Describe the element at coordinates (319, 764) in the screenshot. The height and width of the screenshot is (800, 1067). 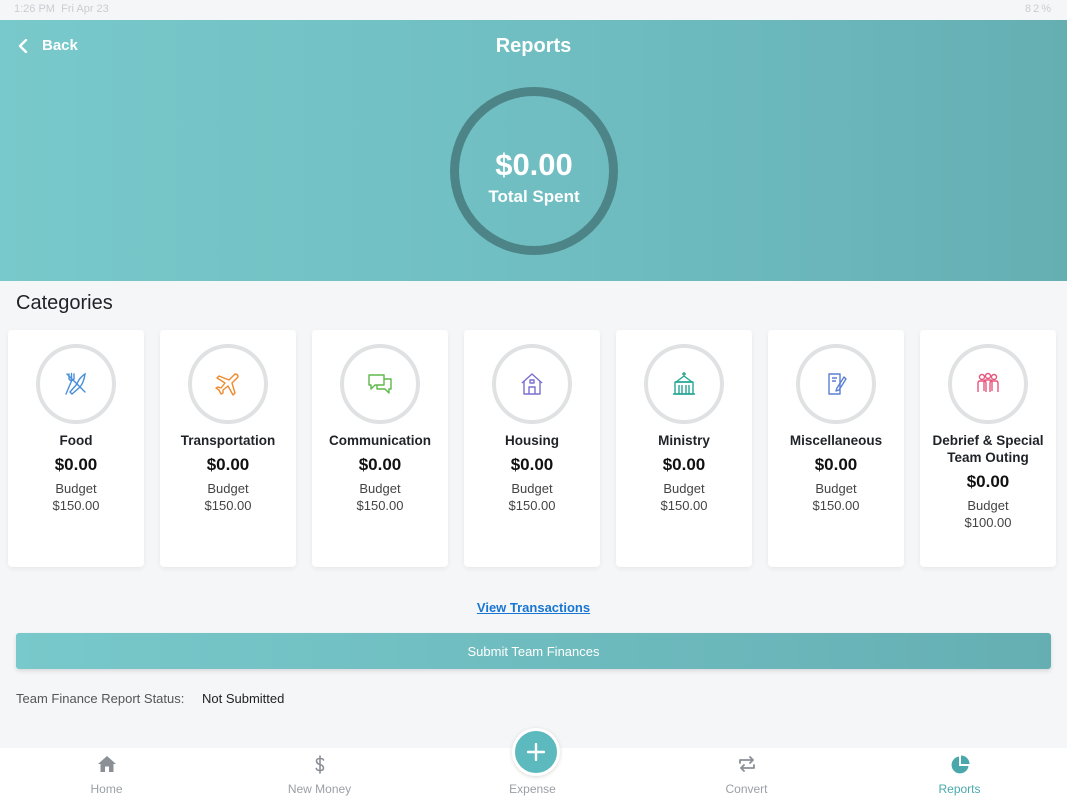
I see `dollar-icon` at that location.